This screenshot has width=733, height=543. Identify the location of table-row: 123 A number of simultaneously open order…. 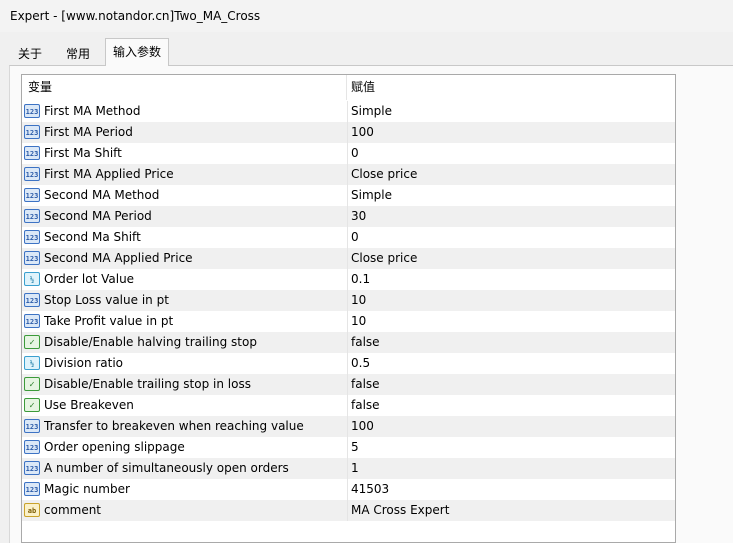
(348, 468).